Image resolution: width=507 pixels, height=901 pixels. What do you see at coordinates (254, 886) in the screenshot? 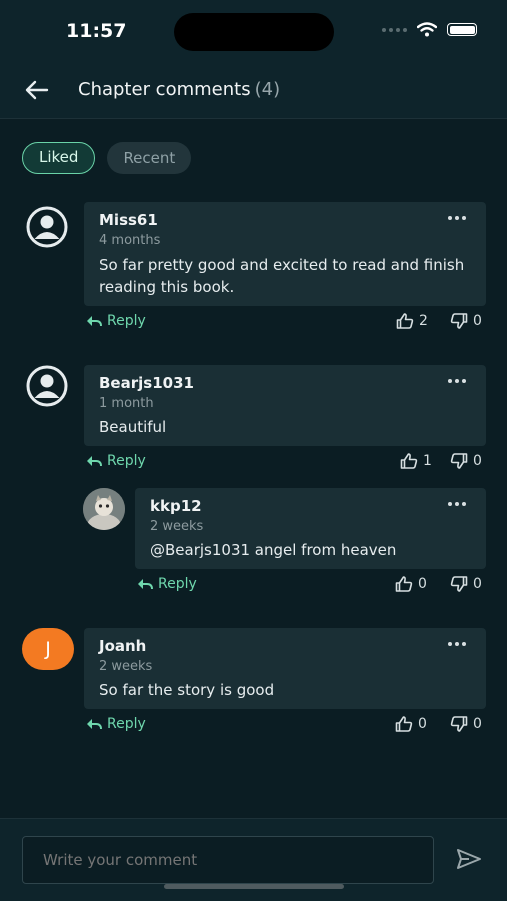
I see `home-indicator` at bounding box center [254, 886].